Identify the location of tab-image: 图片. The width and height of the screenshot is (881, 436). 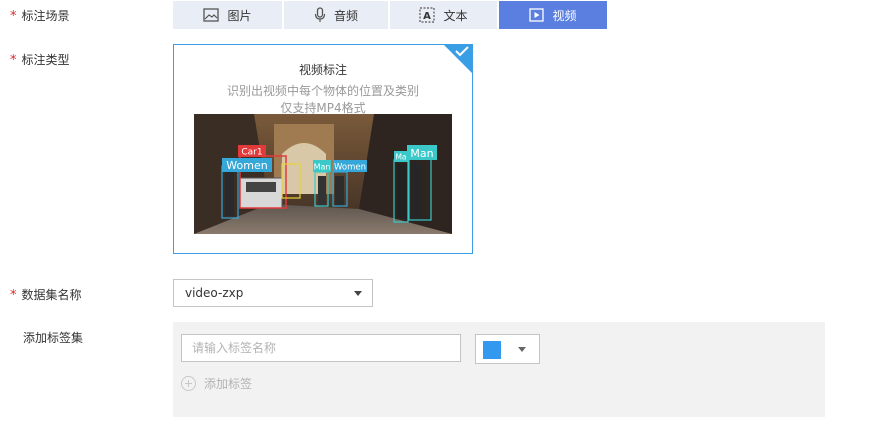
(227, 15).